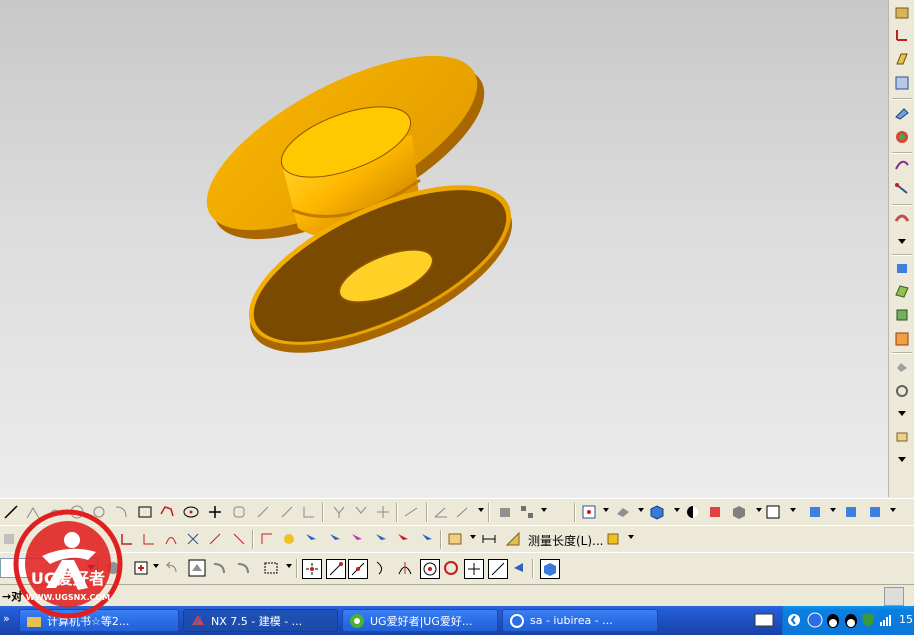 The width and height of the screenshot is (914, 635). I want to click on snap-end-icon, so click(336, 569).